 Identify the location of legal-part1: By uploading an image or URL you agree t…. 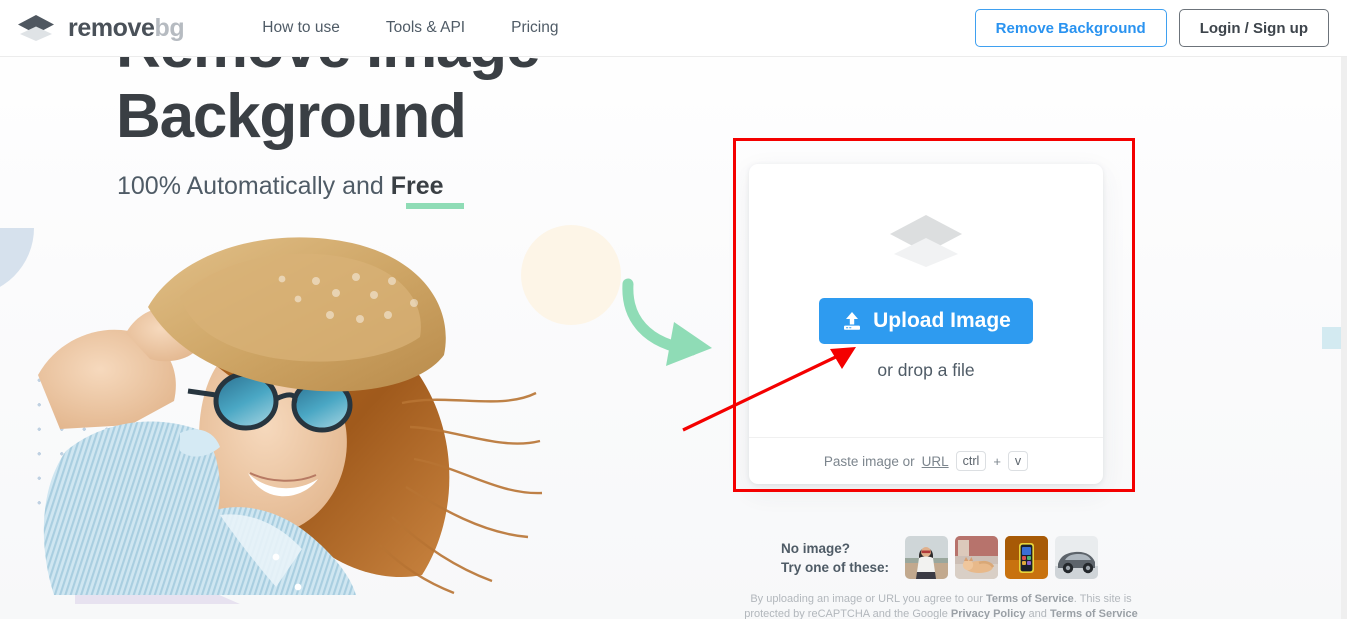
(868, 599).